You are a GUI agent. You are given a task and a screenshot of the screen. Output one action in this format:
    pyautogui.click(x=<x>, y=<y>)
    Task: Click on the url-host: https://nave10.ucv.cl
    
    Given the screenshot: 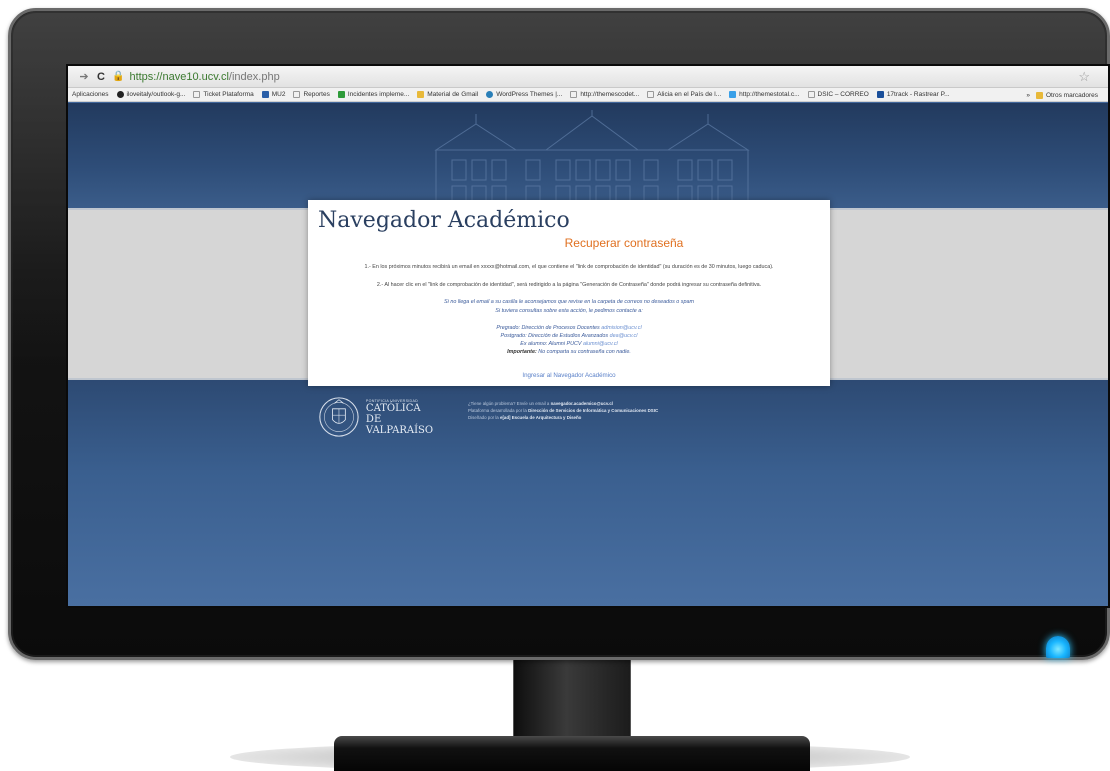 What is the action you would take?
    pyautogui.click(x=178, y=77)
    